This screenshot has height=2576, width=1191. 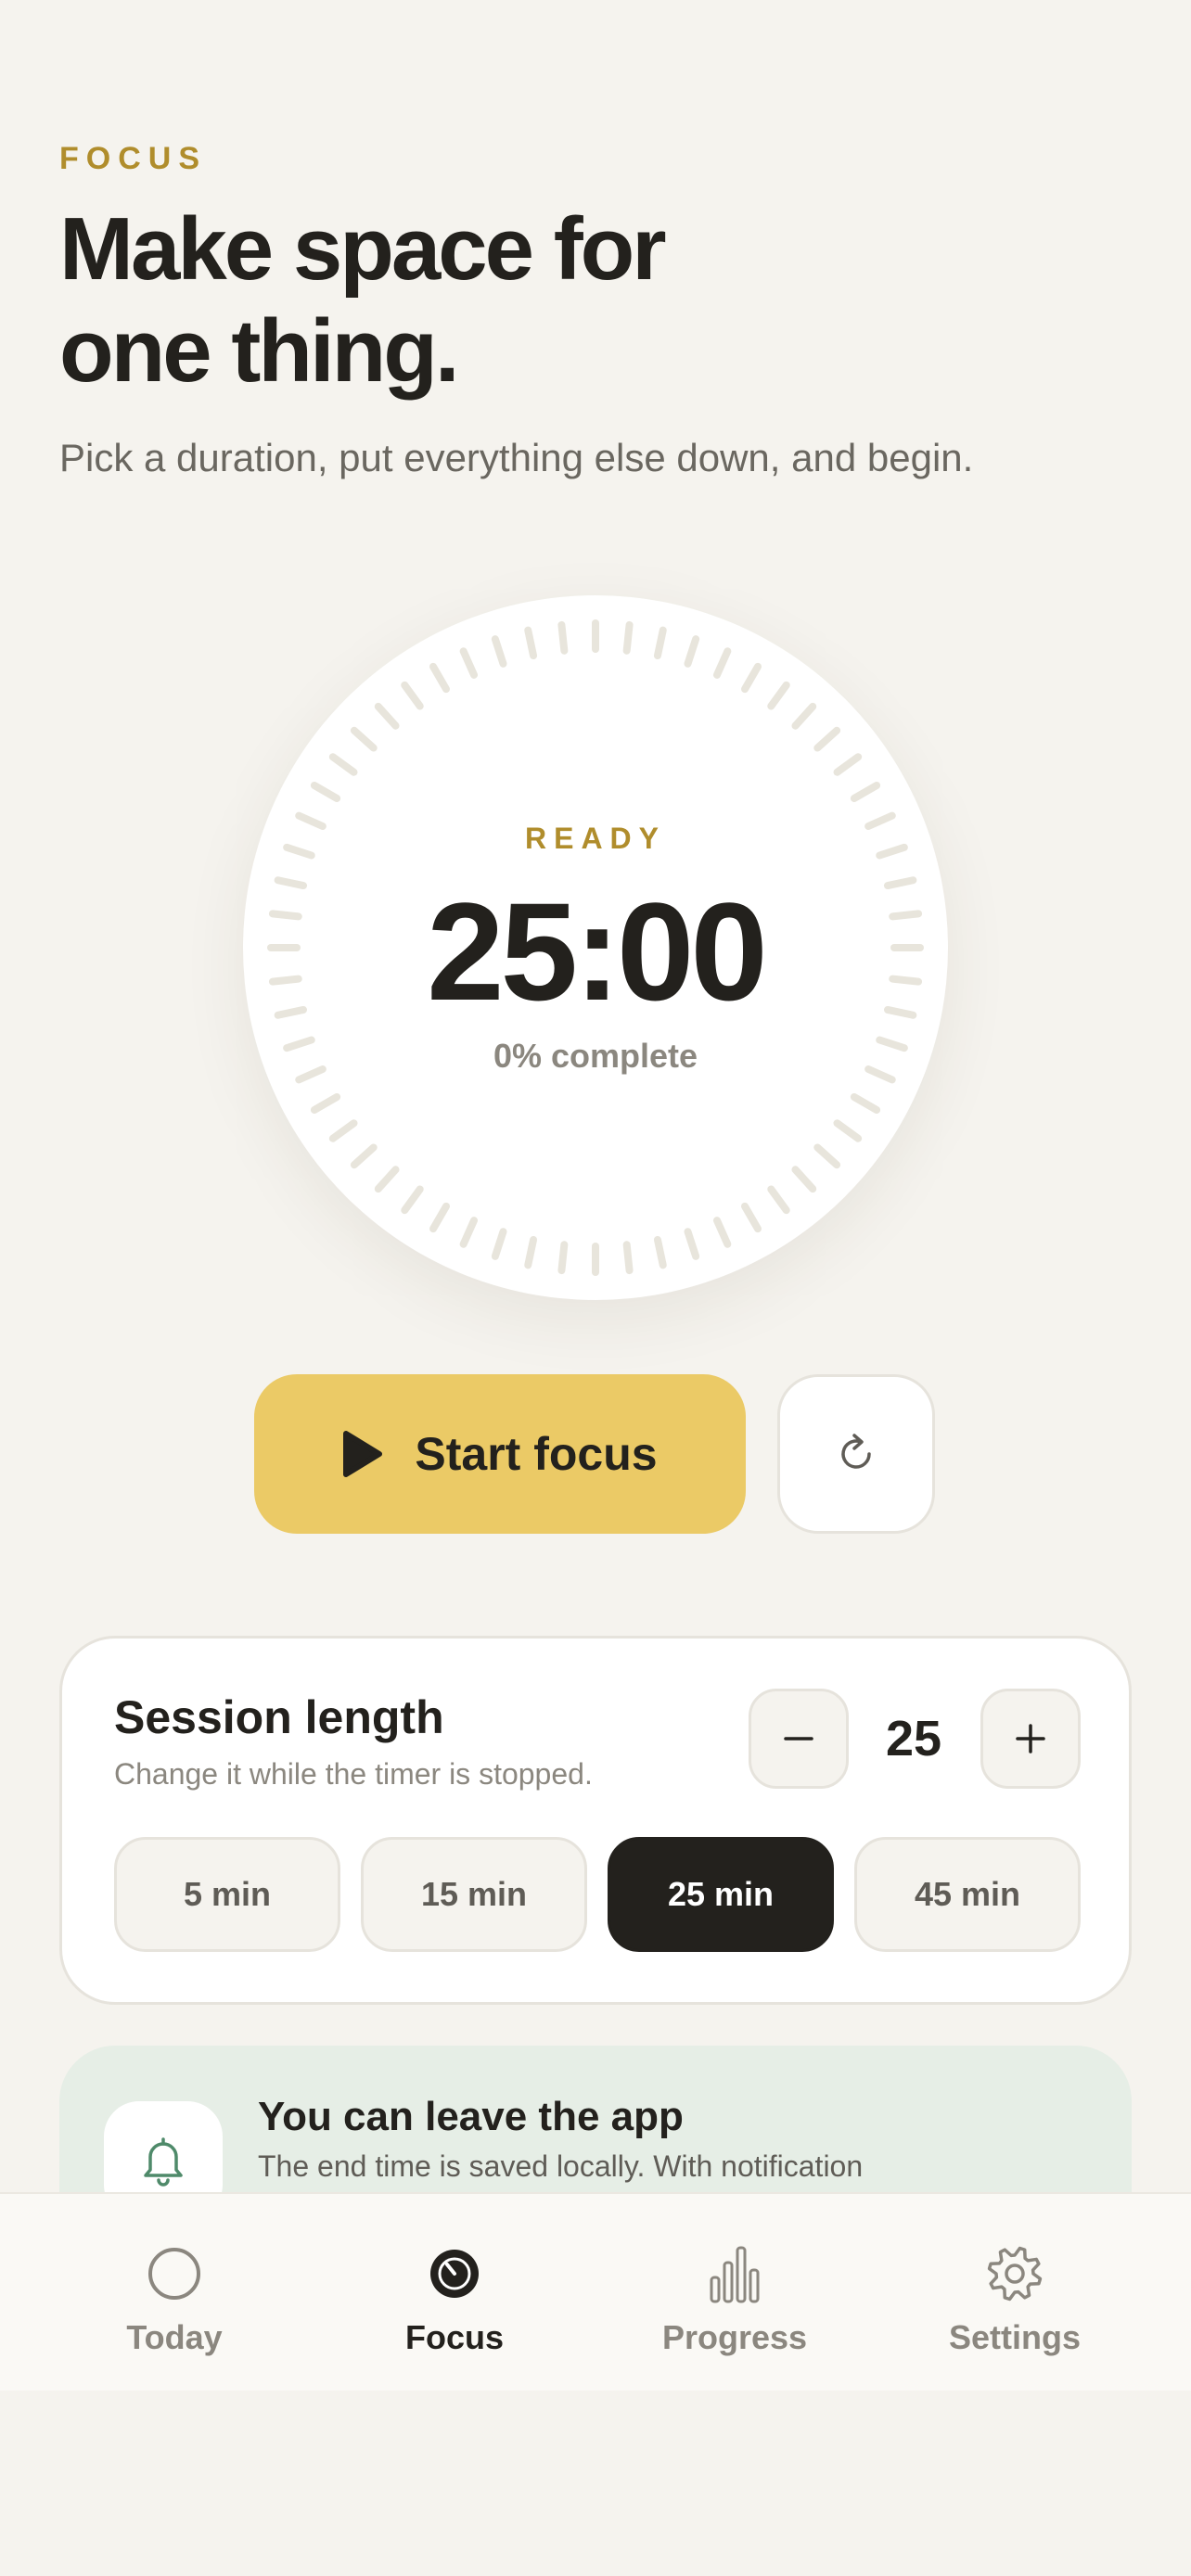 I want to click on plus-icon, so click(x=1030, y=1739).